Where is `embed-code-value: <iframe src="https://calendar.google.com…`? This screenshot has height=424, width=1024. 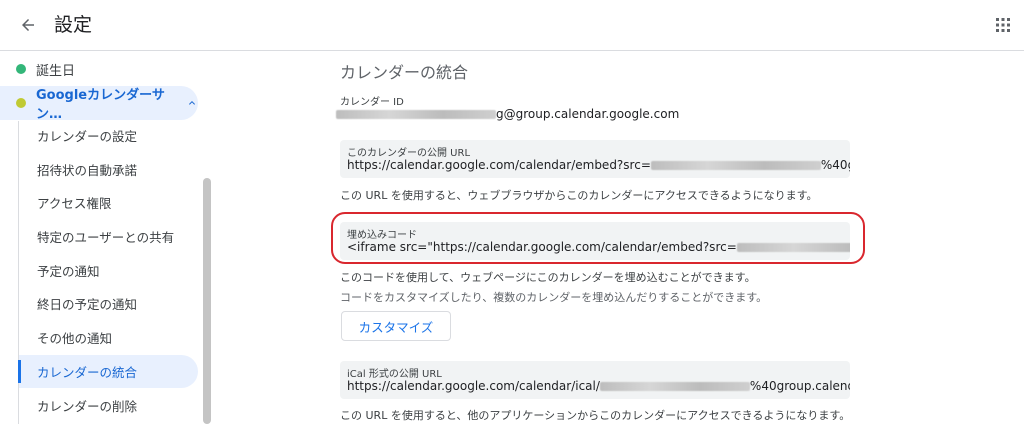
embed-code-value: <iframe src="https://calendar.google.com… is located at coordinates (598, 247).